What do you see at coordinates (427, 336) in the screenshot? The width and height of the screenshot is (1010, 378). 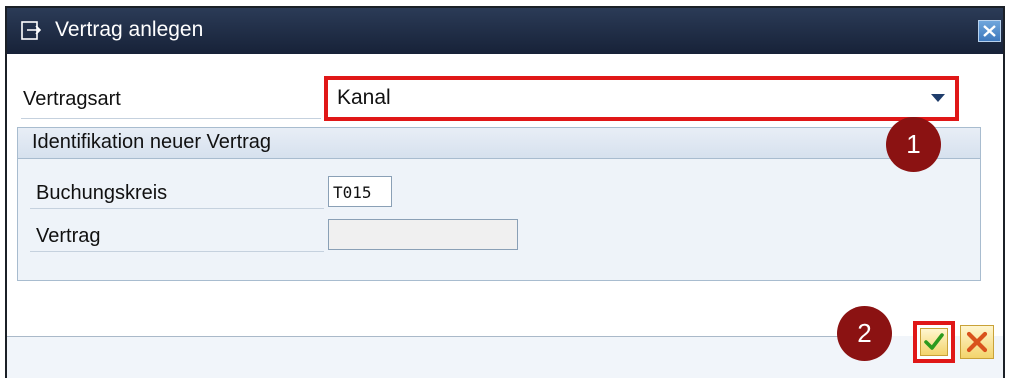 I see `footer-divider` at bounding box center [427, 336].